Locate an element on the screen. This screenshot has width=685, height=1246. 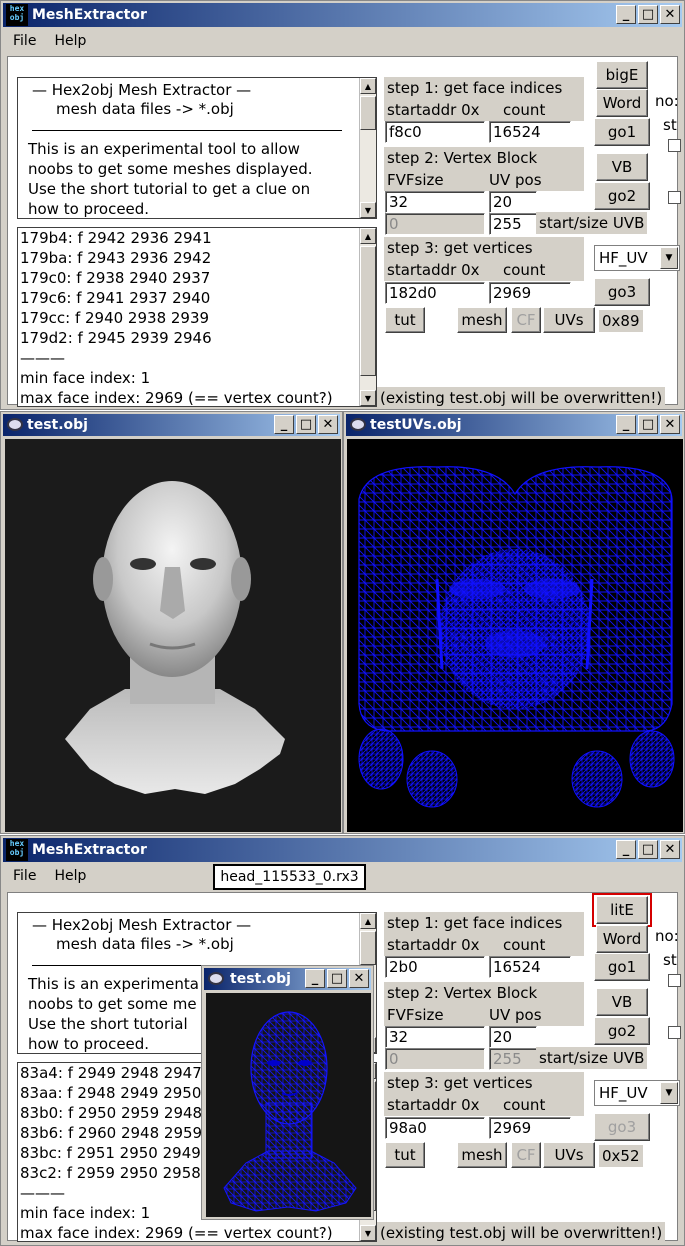
window-title: MeshExtractor is located at coordinates (89, 15).